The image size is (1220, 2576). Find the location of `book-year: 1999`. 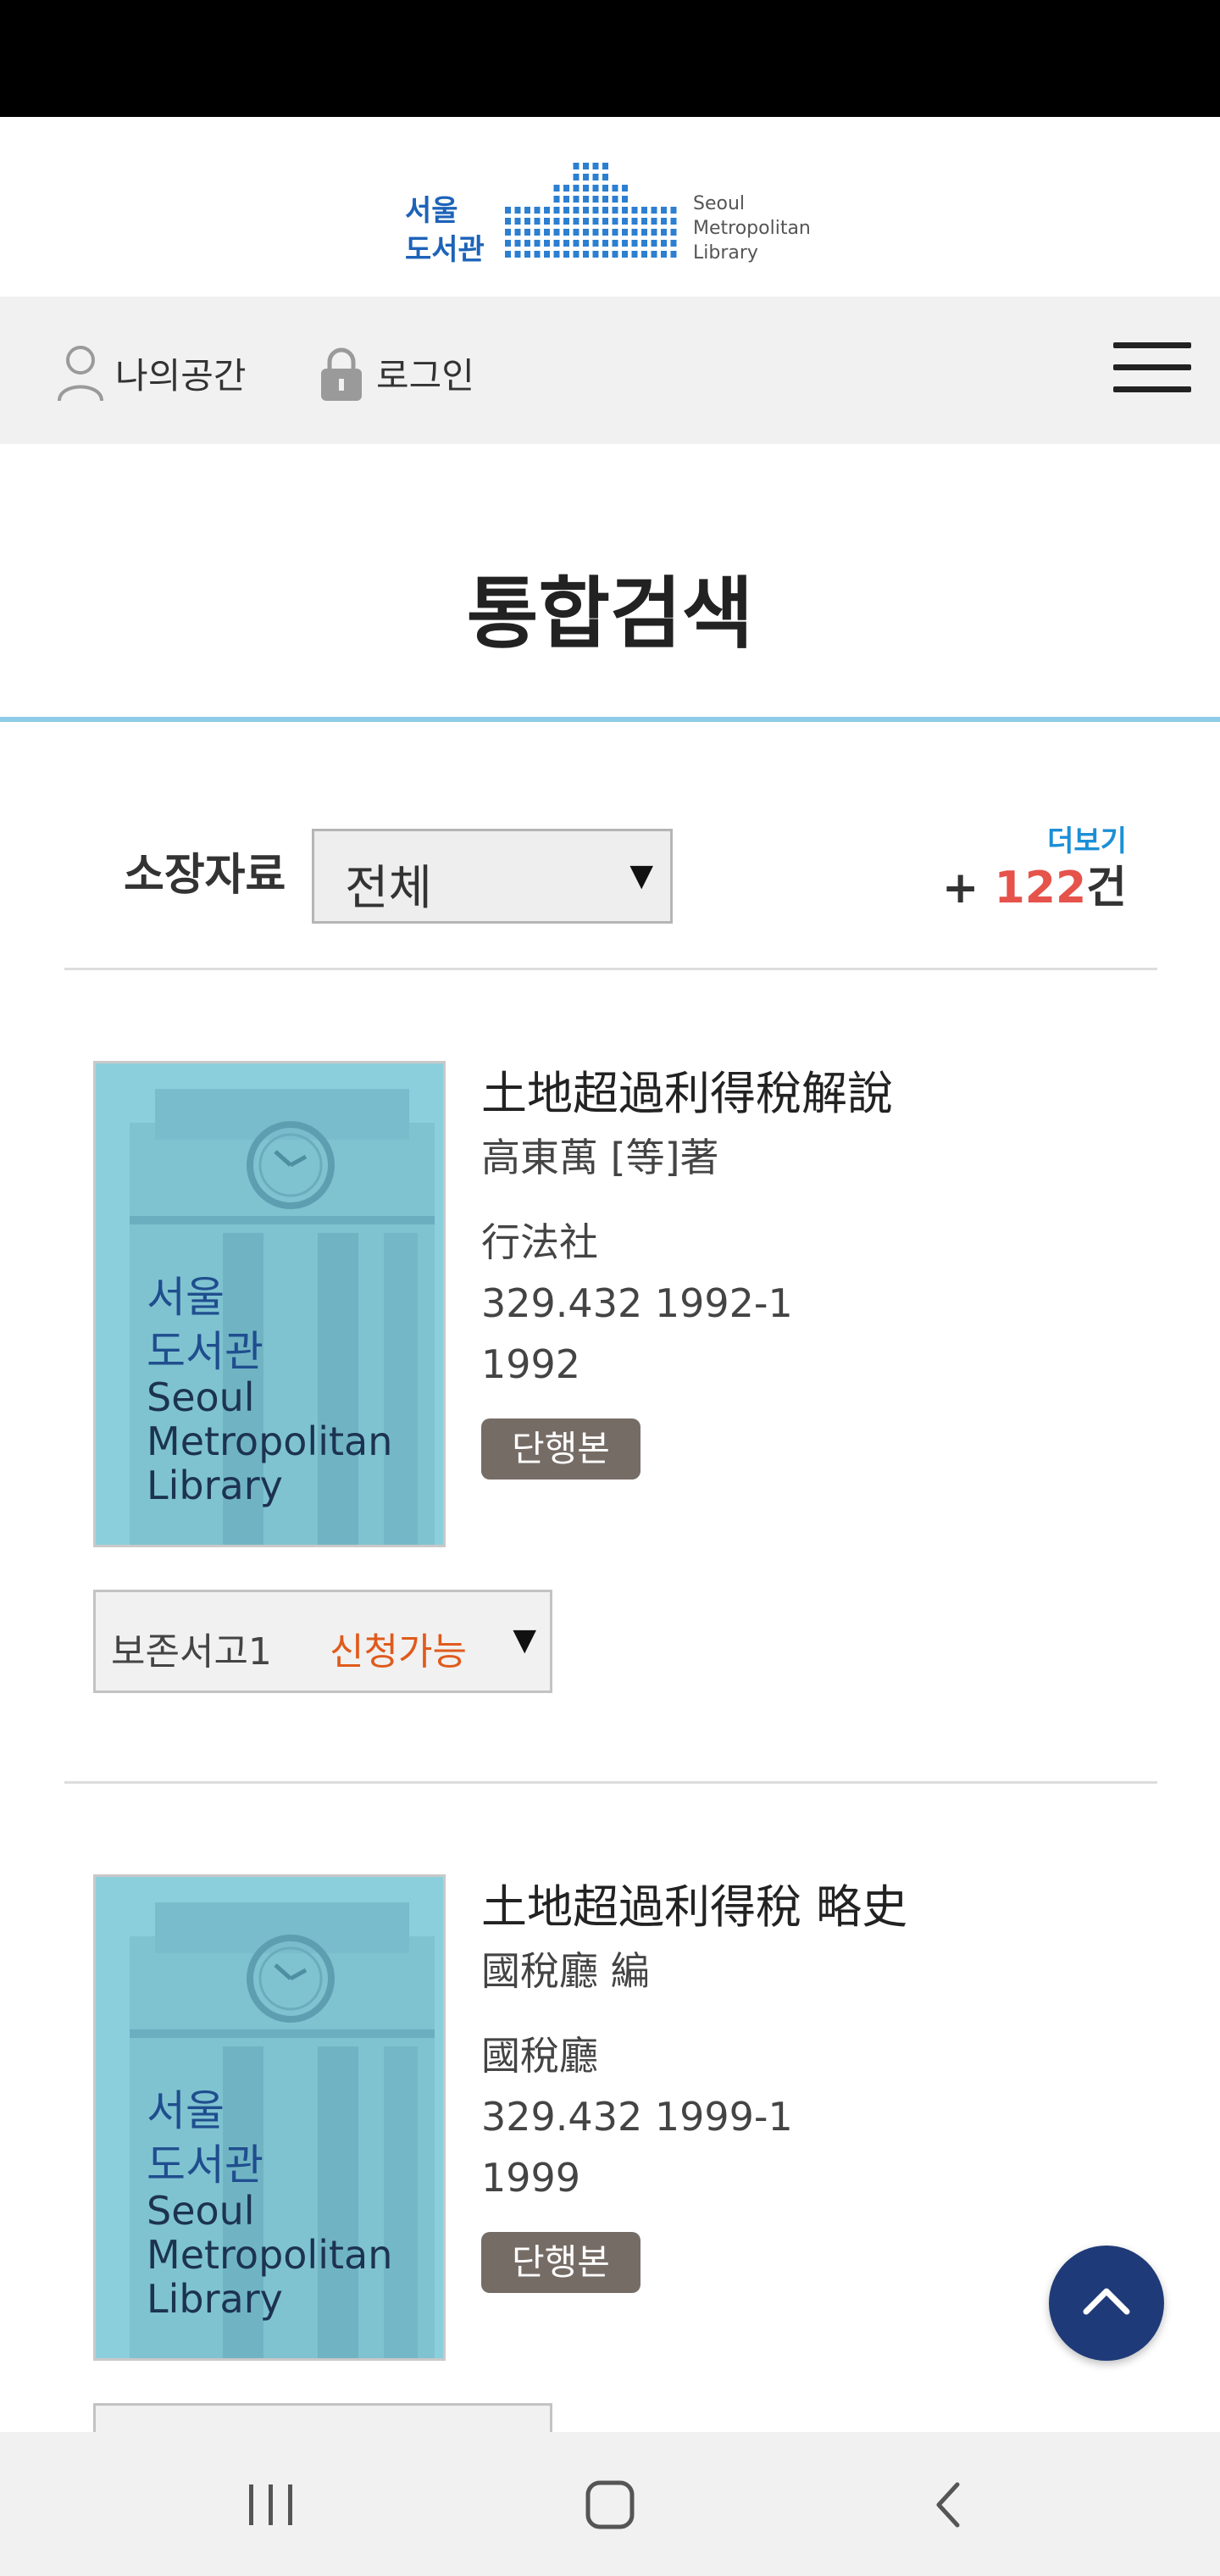

book-year: 1999 is located at coordinates (531, 2178).